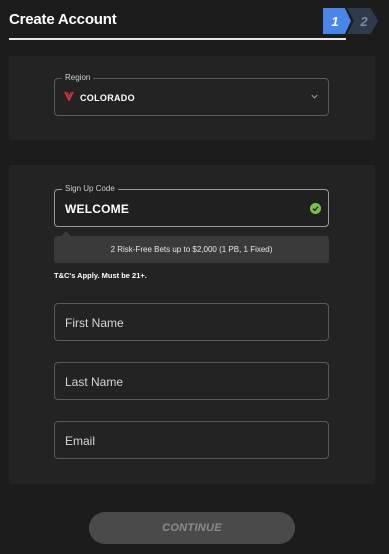 This screenshot has height=554, width=389. I want to click on region-label: Region, so click(78, 77).